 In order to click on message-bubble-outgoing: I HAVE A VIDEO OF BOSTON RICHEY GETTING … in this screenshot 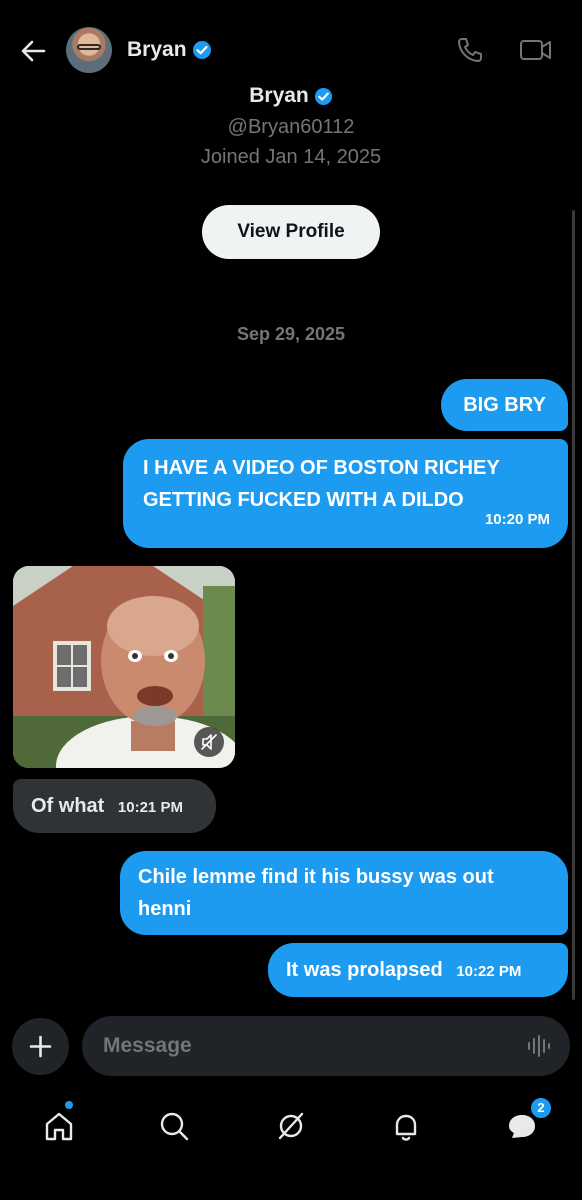, I will do `click(345, 493)`.